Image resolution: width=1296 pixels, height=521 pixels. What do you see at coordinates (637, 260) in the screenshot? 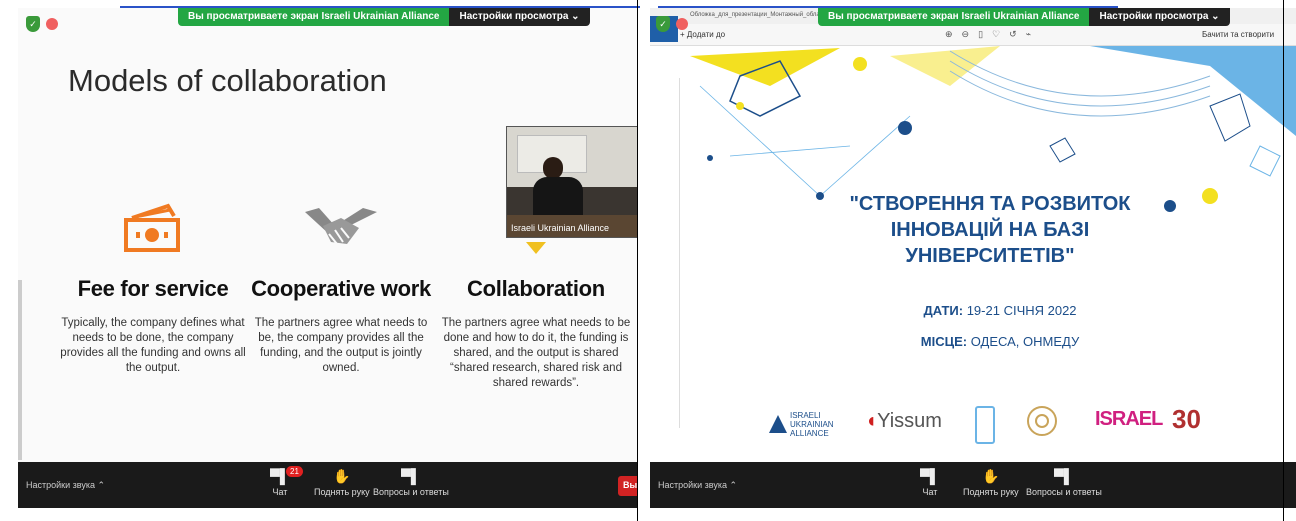
I see `divider` at bounding box center [637, 260].